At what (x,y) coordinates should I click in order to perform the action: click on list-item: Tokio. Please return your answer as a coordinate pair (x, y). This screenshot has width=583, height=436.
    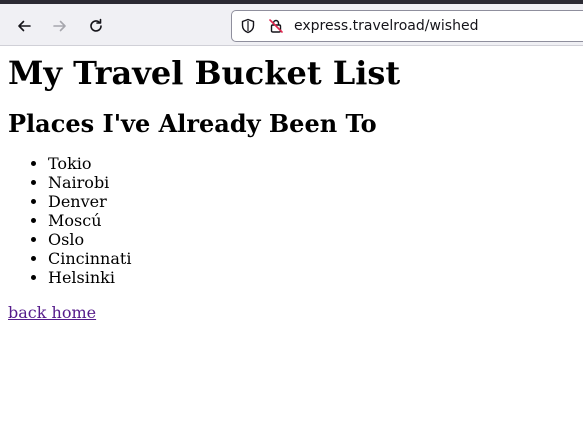
    Looking at the image, I should click on (311, 163).